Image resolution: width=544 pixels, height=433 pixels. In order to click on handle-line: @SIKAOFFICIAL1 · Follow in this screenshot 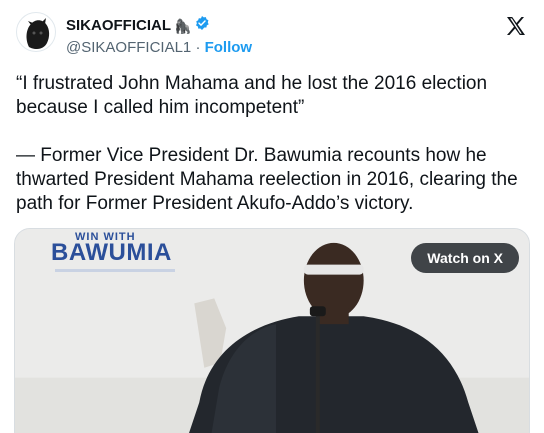, I will do `click(159, 48)`.